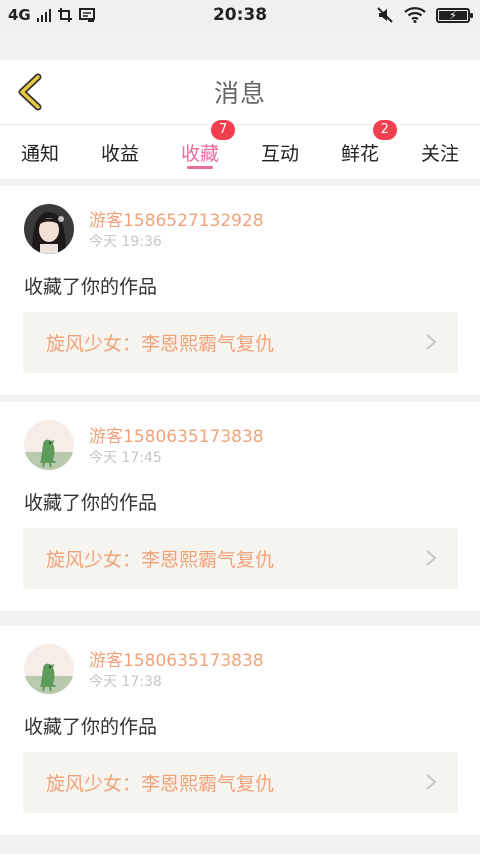 The height and width of the screenshot is (854, 480). I want to click on wifi-icon, so click(415, 15).